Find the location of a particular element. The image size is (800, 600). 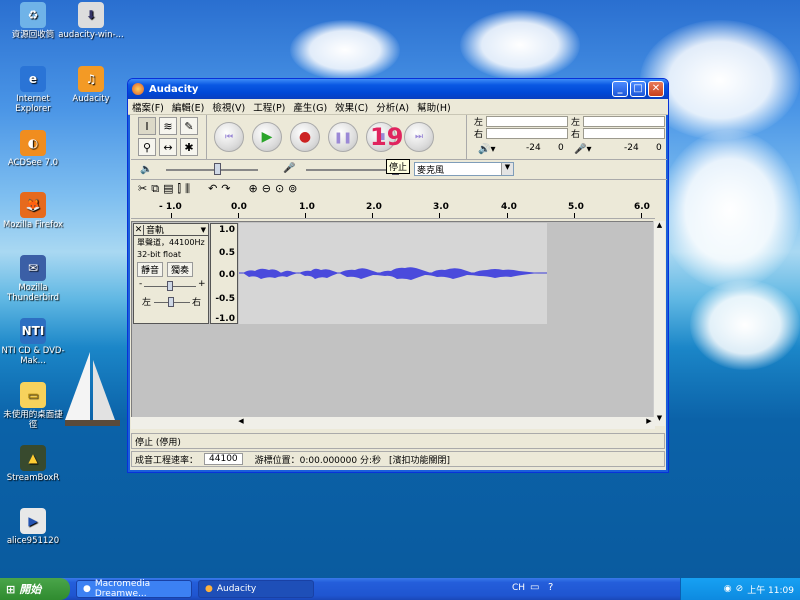

desktop-icon: 🦊 Mozilla Firefox is located at coordinates (33, 211).